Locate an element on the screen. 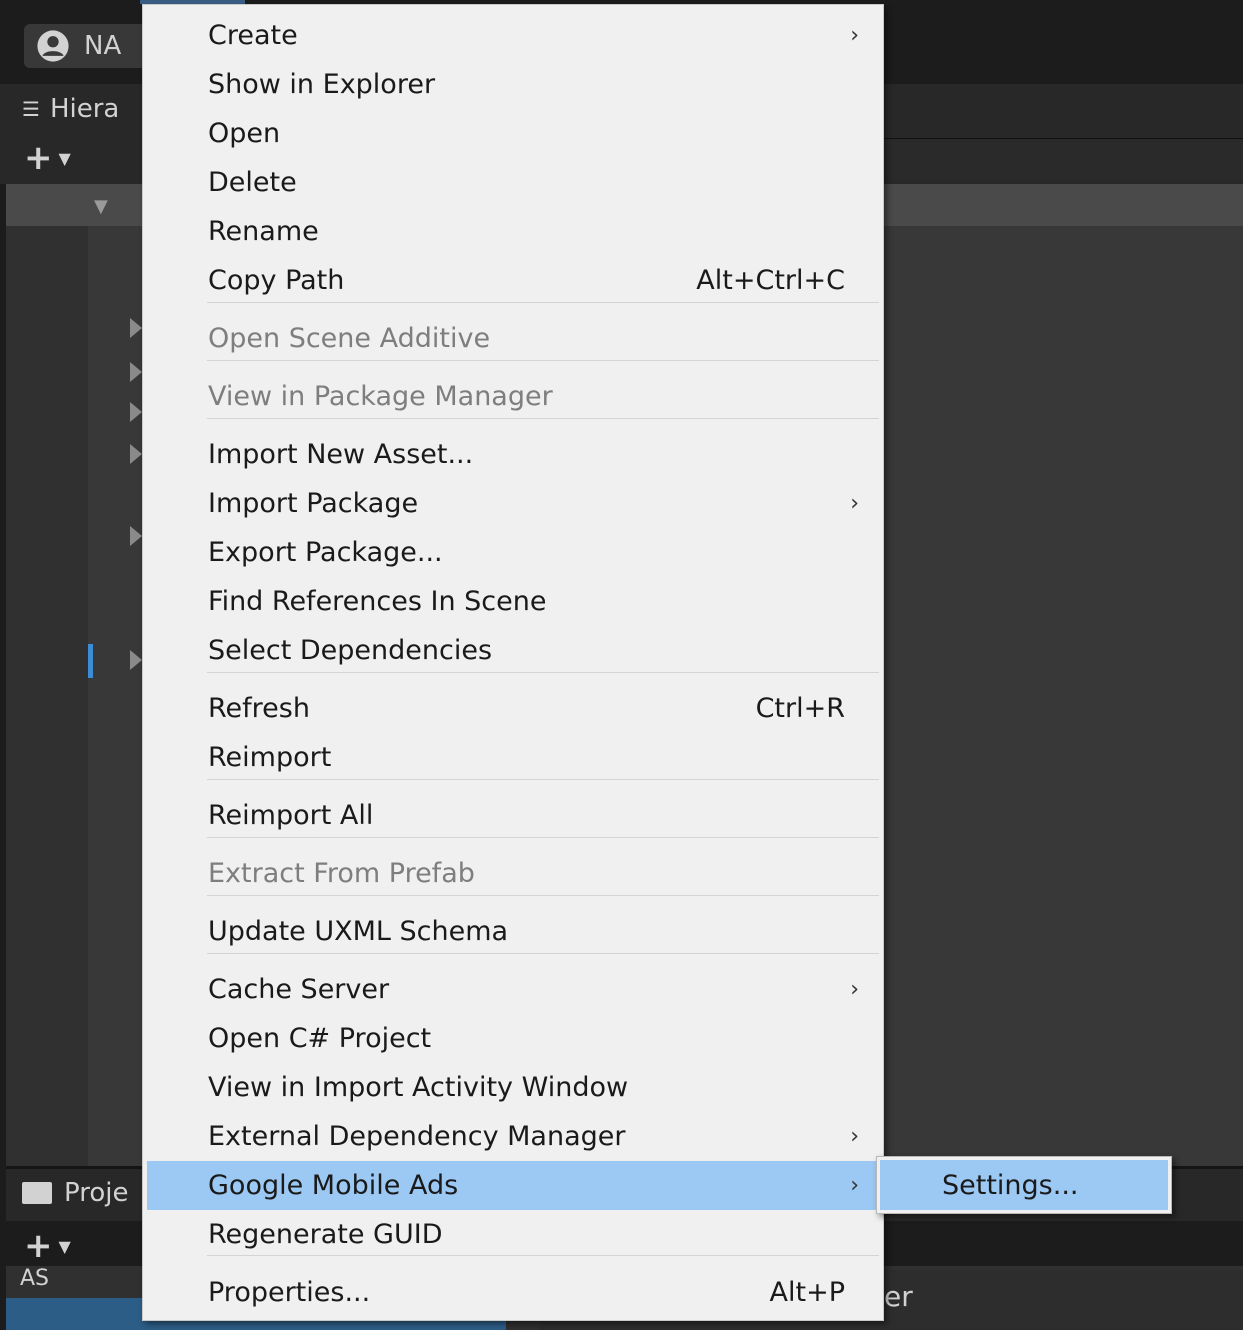  menu-item-label: View in Import Activity Window is located at coordinates (418, 1087).